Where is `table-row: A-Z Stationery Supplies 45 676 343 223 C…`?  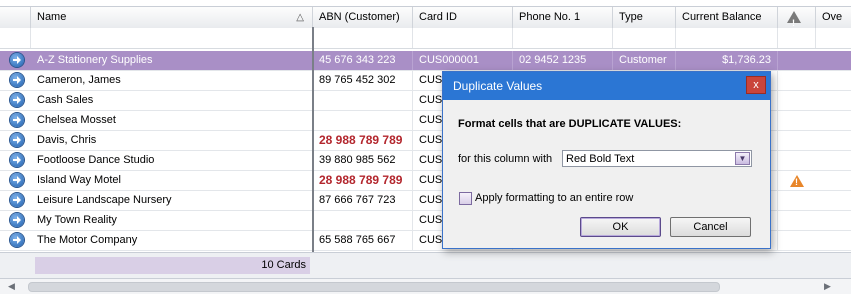
table-row: A-Z Stationery Supplies 45 676 343 223 C… is located at coordinates (425, 61).